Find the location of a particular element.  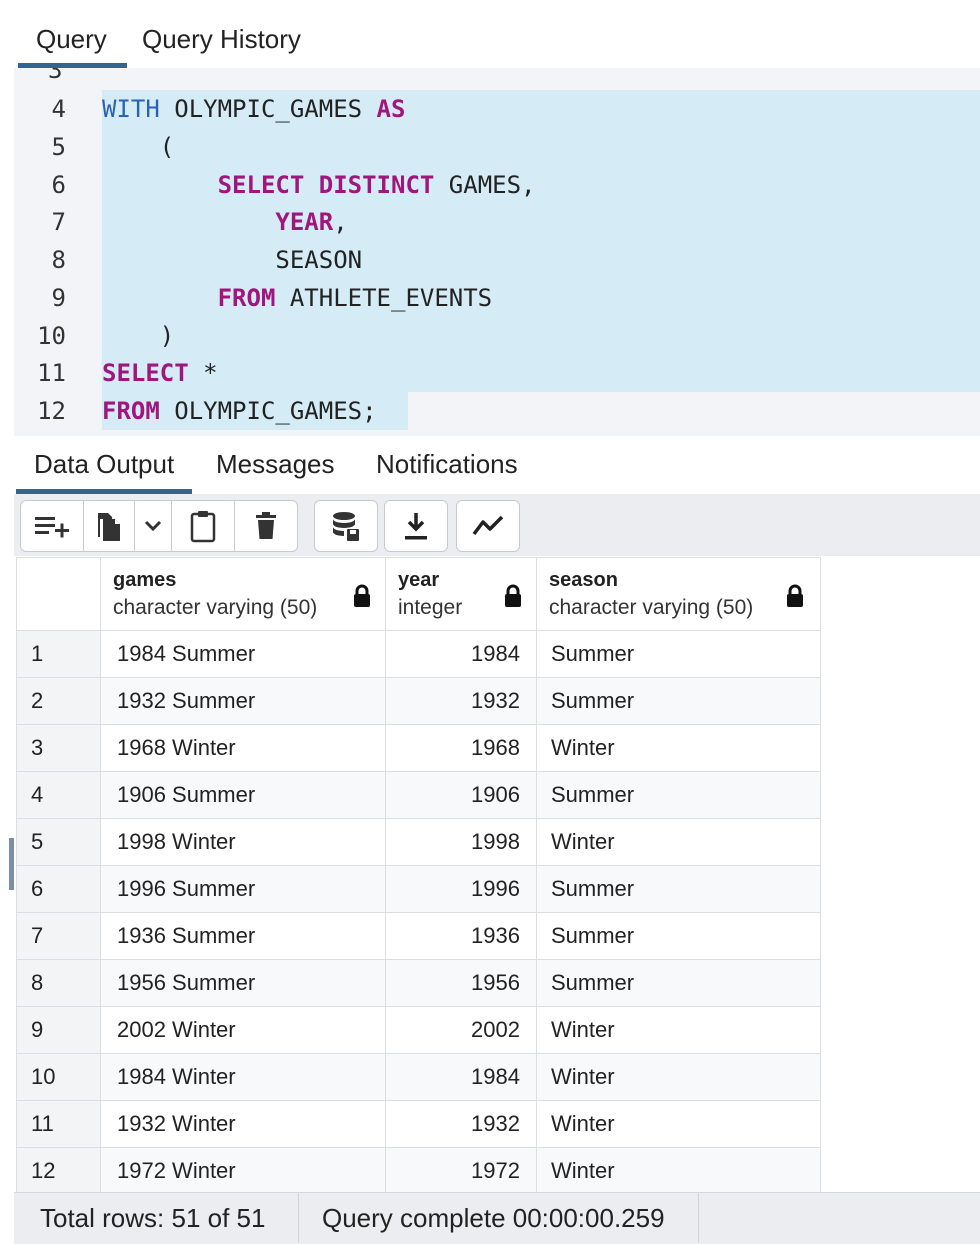

year-cell: 1906 is located at coordinates (461, 795).